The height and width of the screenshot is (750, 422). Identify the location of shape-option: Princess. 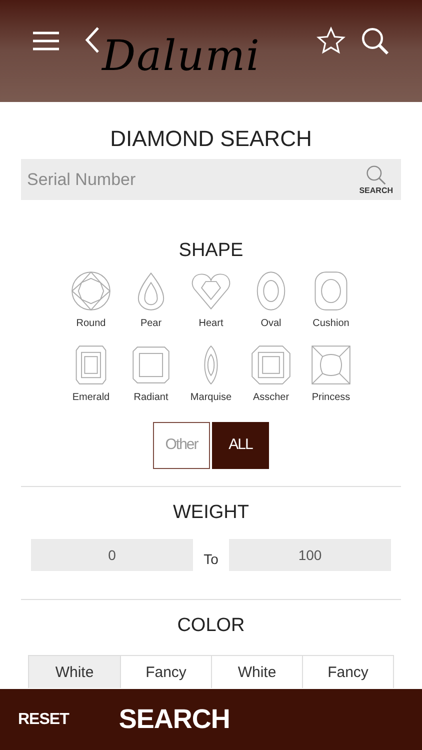
(331, 374).